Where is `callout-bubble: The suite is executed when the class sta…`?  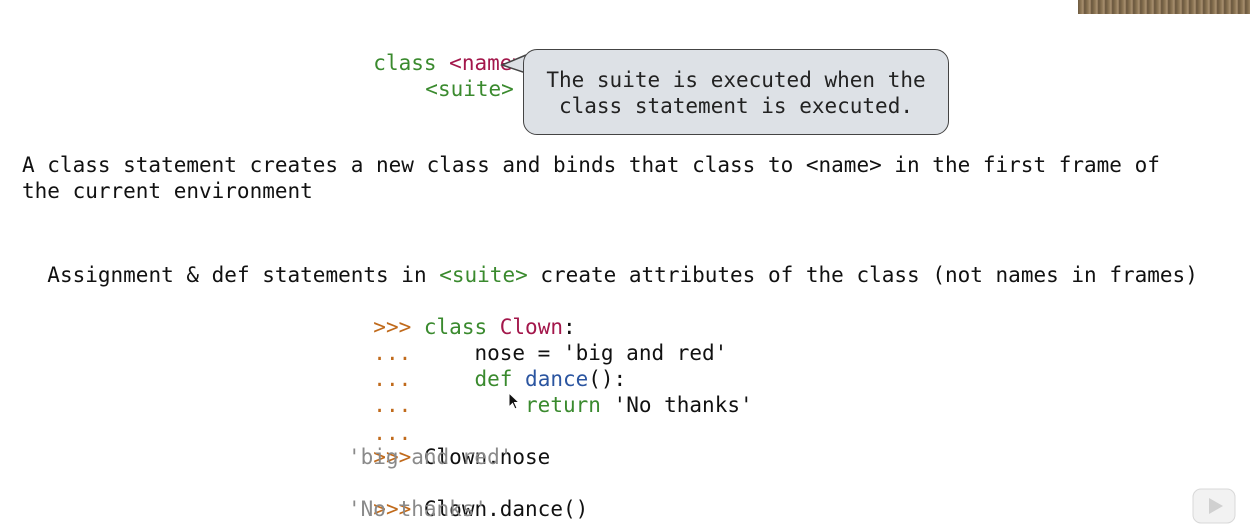 callout-bubble: The suite is executed when the class sta… is located at coordinates (736, 92).